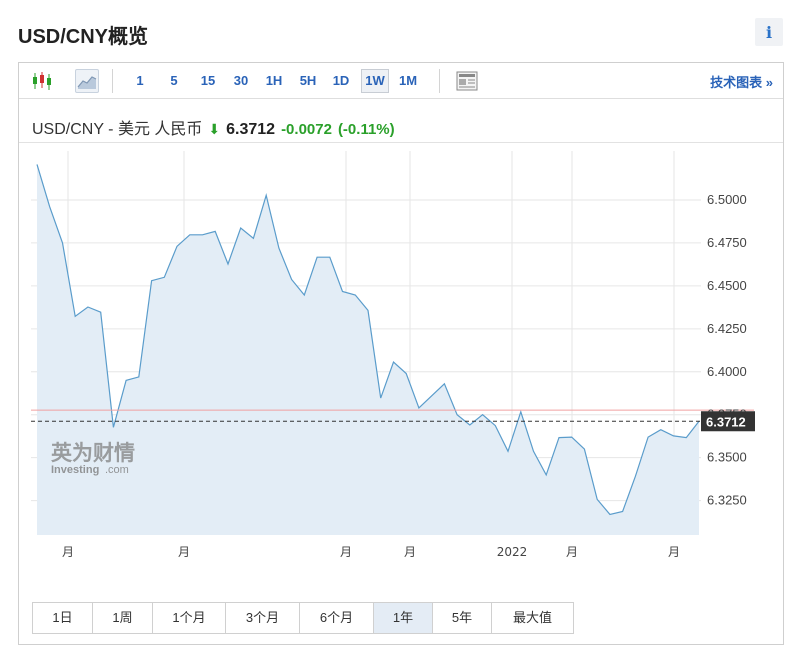 This screenshot has height=655, width=800. I want to click on range-selector: 1日 1周 1个月 3个月 6个月 1年 5年 最大值, so click(303, 618).